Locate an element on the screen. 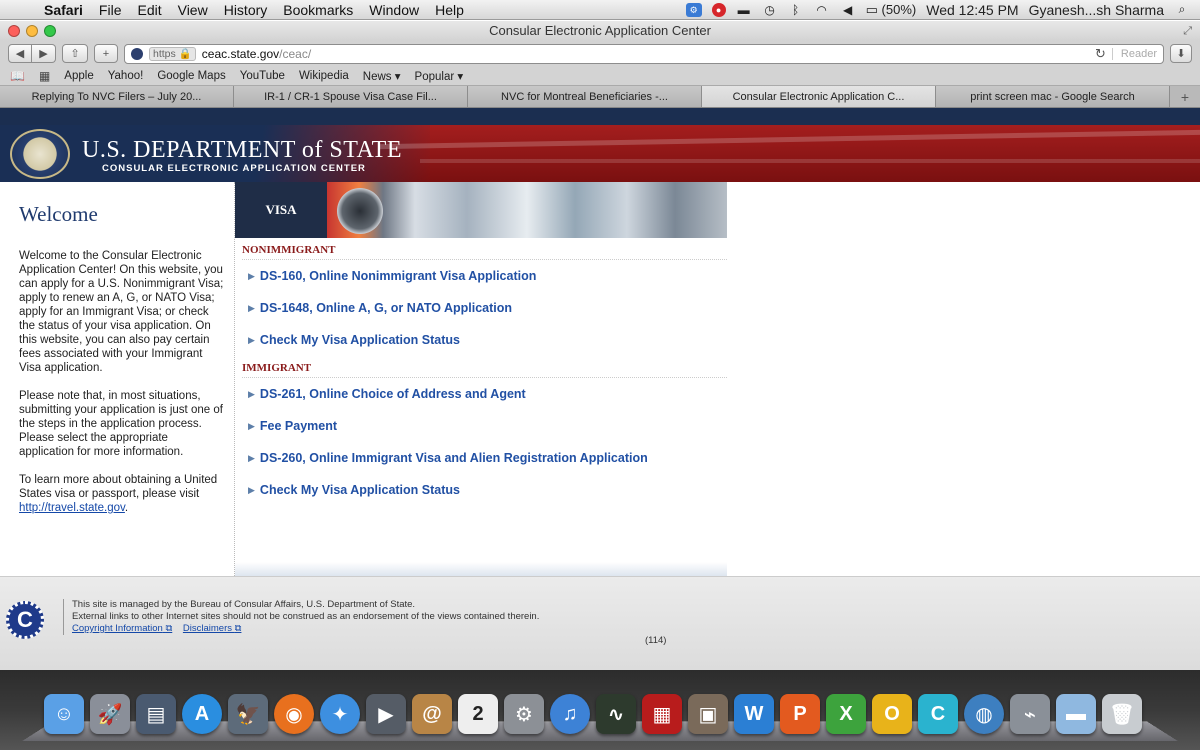 Image resolution: width=1200 pixels, height=750 pixels. travel-state-link: http://travel.state.gov is located at coordinates (72, 508).